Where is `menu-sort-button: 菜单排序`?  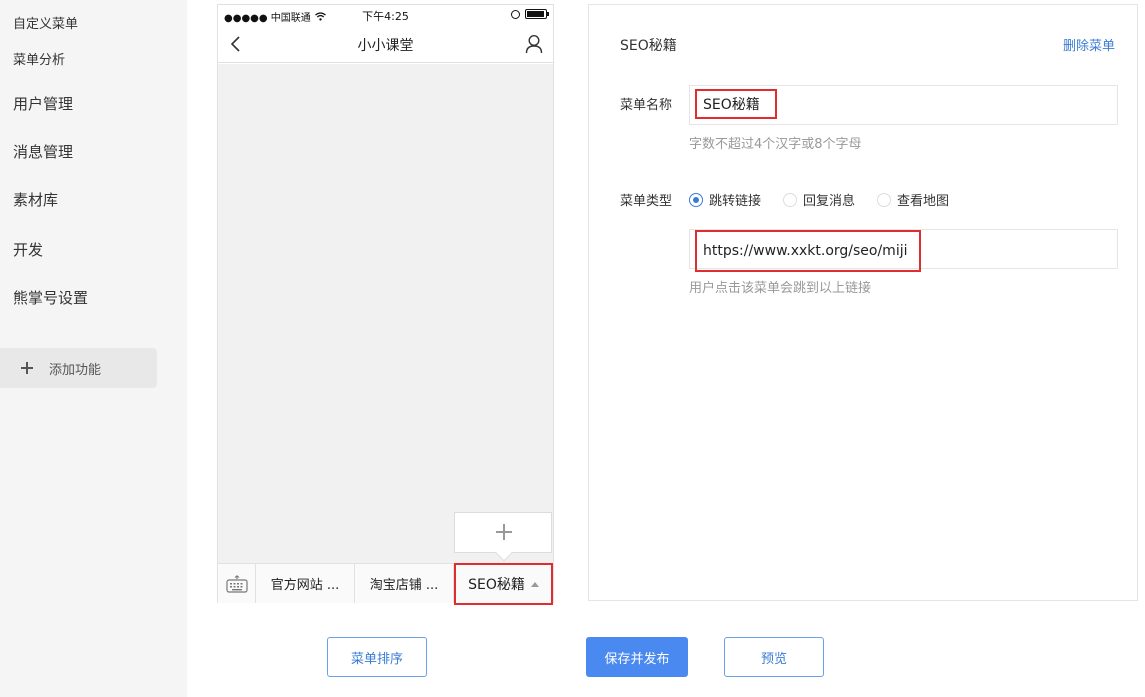 menu-sort-button: 菜单排序 is located at coordinates (377, 657).